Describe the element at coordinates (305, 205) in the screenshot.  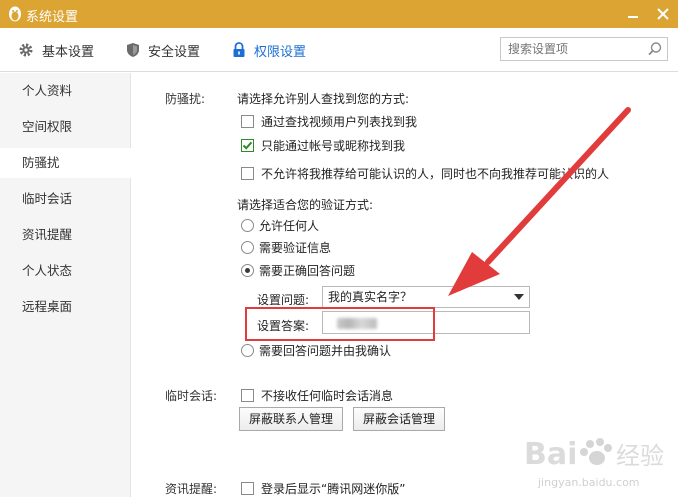
I see `verify-prompt: 请选择适合您的验证方式:` at that location.